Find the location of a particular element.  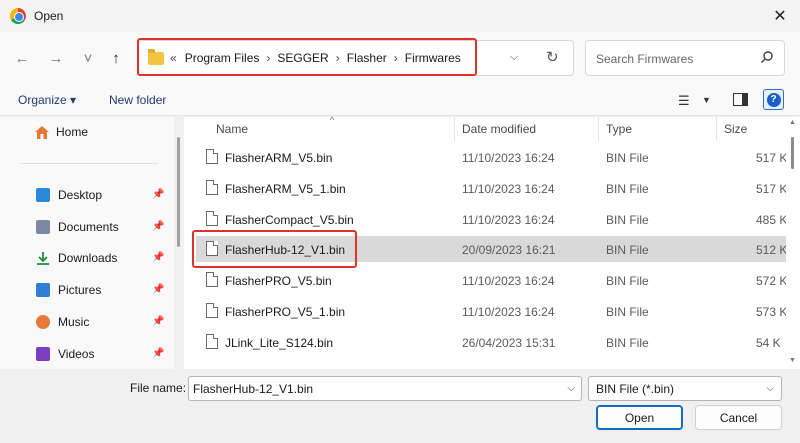

sidebar-item-home: Home is located at coordinates (61, 132).